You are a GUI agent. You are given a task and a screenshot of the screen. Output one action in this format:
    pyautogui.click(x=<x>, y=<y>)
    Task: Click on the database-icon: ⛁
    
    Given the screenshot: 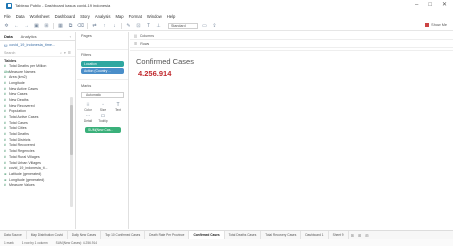 What is the action you would take?
    pyautogui.click(x=6, y=45)
    